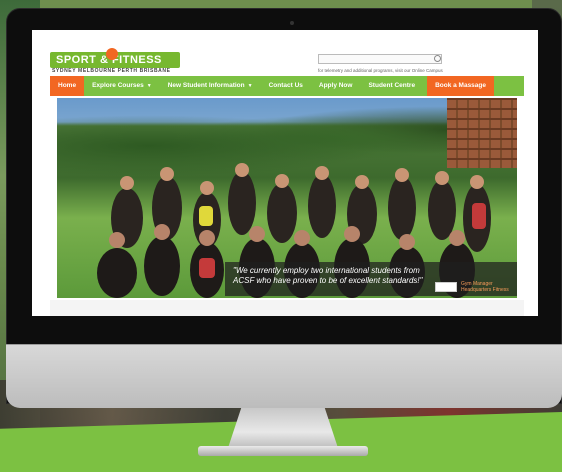 This screenshot has height=472, width=562. I want to click on cta-label: Book a Massage, so click(460, 85).